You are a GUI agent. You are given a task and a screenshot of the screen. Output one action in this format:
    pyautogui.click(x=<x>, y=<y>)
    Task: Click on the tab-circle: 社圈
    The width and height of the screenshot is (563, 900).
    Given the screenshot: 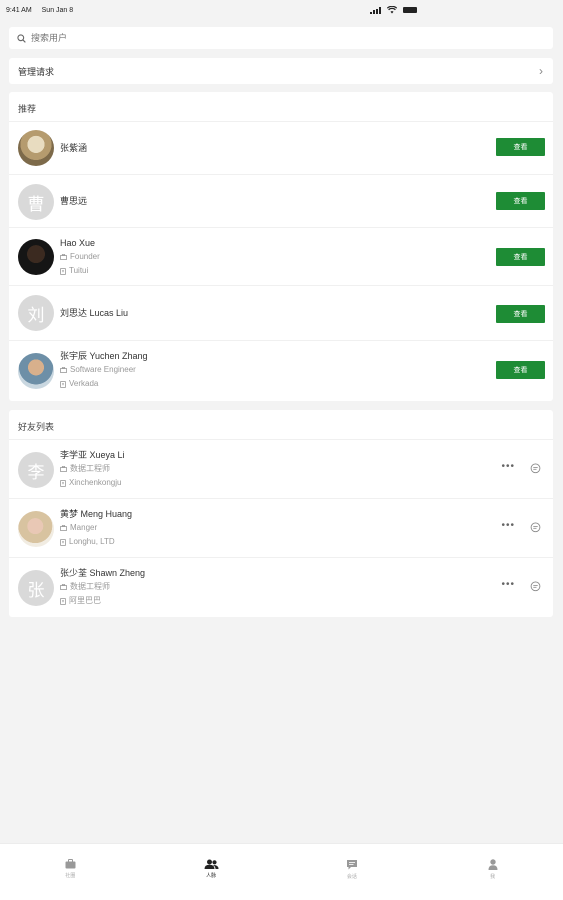 What is the action you would take?
    pyautogui.click(x=70, y=872)
    